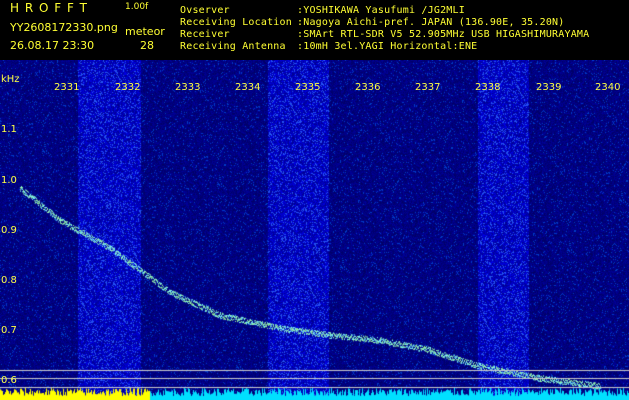  Describe the element at coordinates (128, 87) in the screenshot. I see `x-tick-label: 2332` at that location.